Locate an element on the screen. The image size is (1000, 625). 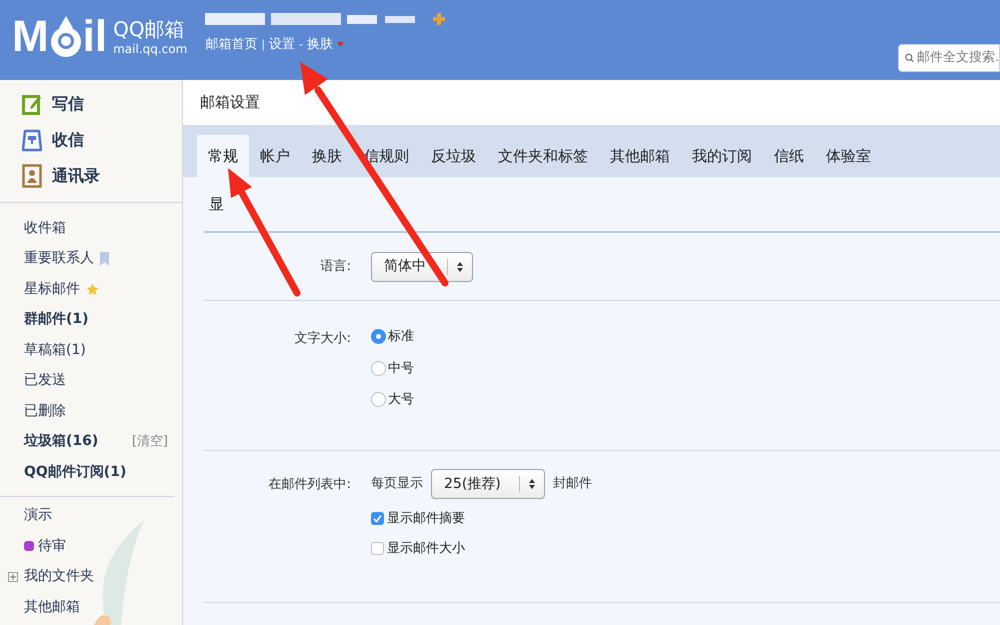
add-icon is located at coordinates (439, 19).